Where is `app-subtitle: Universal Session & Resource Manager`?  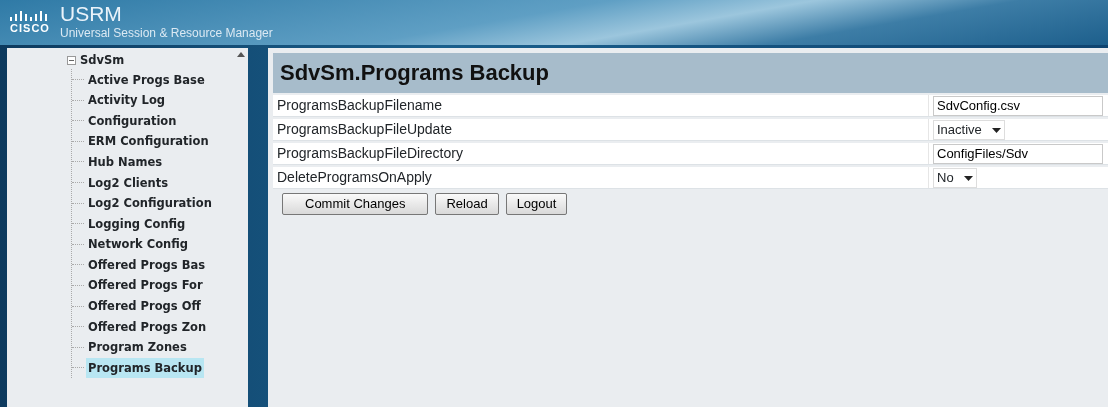 app-subtitle: Universal Session & Resource Manager is located at coordinates (166, 33).